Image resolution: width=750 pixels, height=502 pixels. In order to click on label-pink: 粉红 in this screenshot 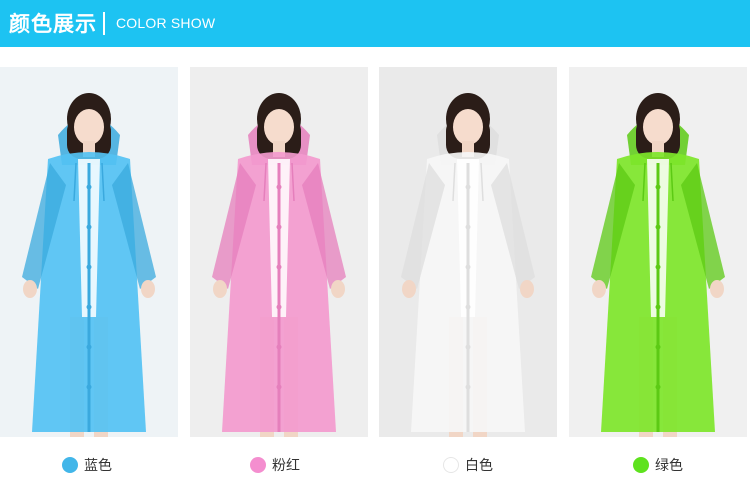, I will do `click(286, 466)`.